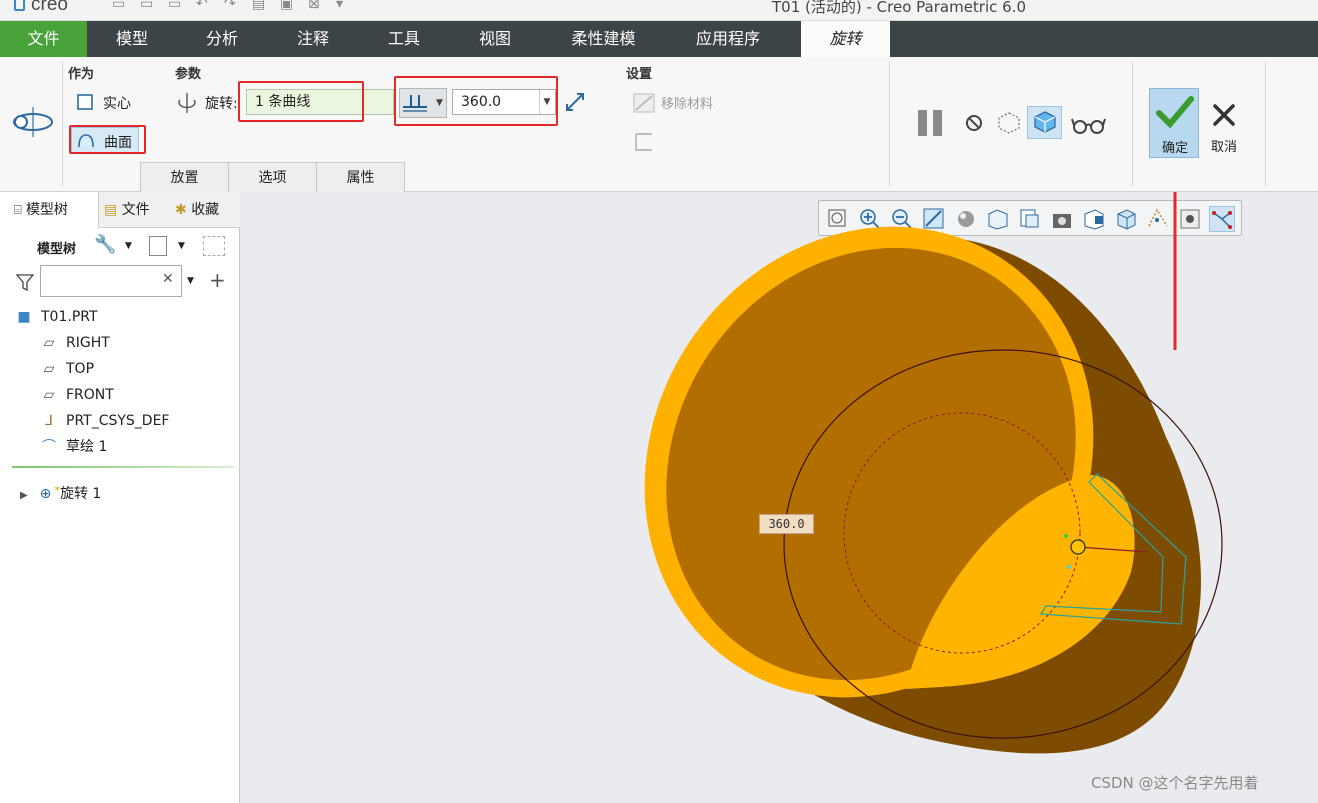 The height and width of the screenshot is (803, 1318). I want to click on tree-item-label: FRONT, so click(90, 395).